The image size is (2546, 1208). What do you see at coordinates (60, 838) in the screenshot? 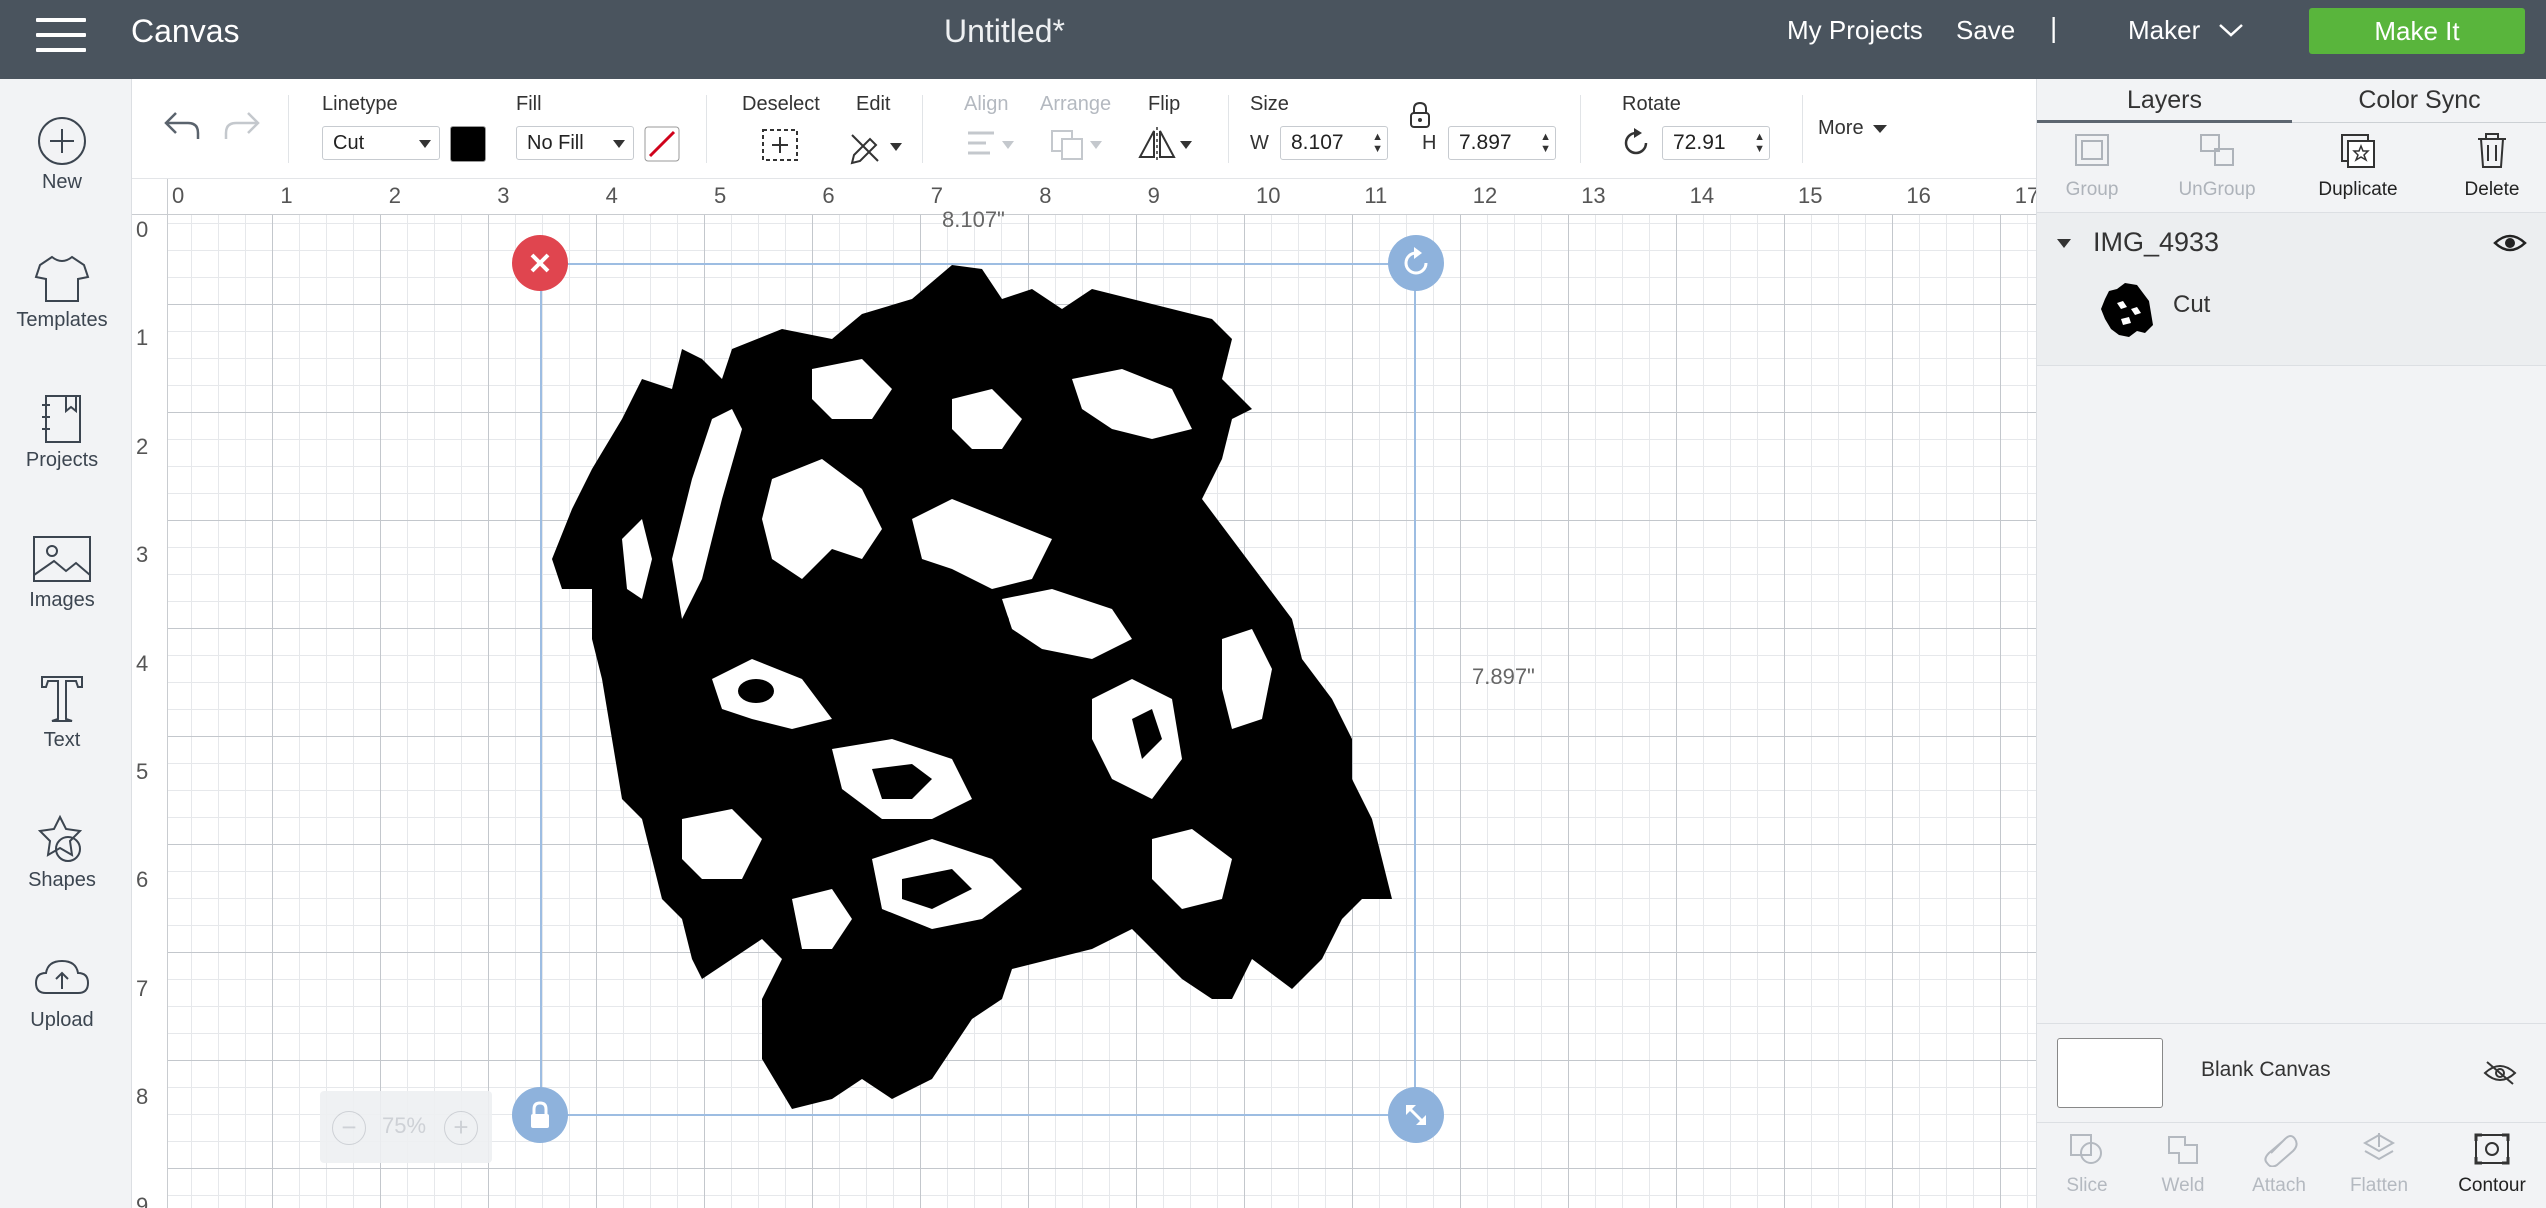
I see `shapes-icon` at bounding box center [60, 838].